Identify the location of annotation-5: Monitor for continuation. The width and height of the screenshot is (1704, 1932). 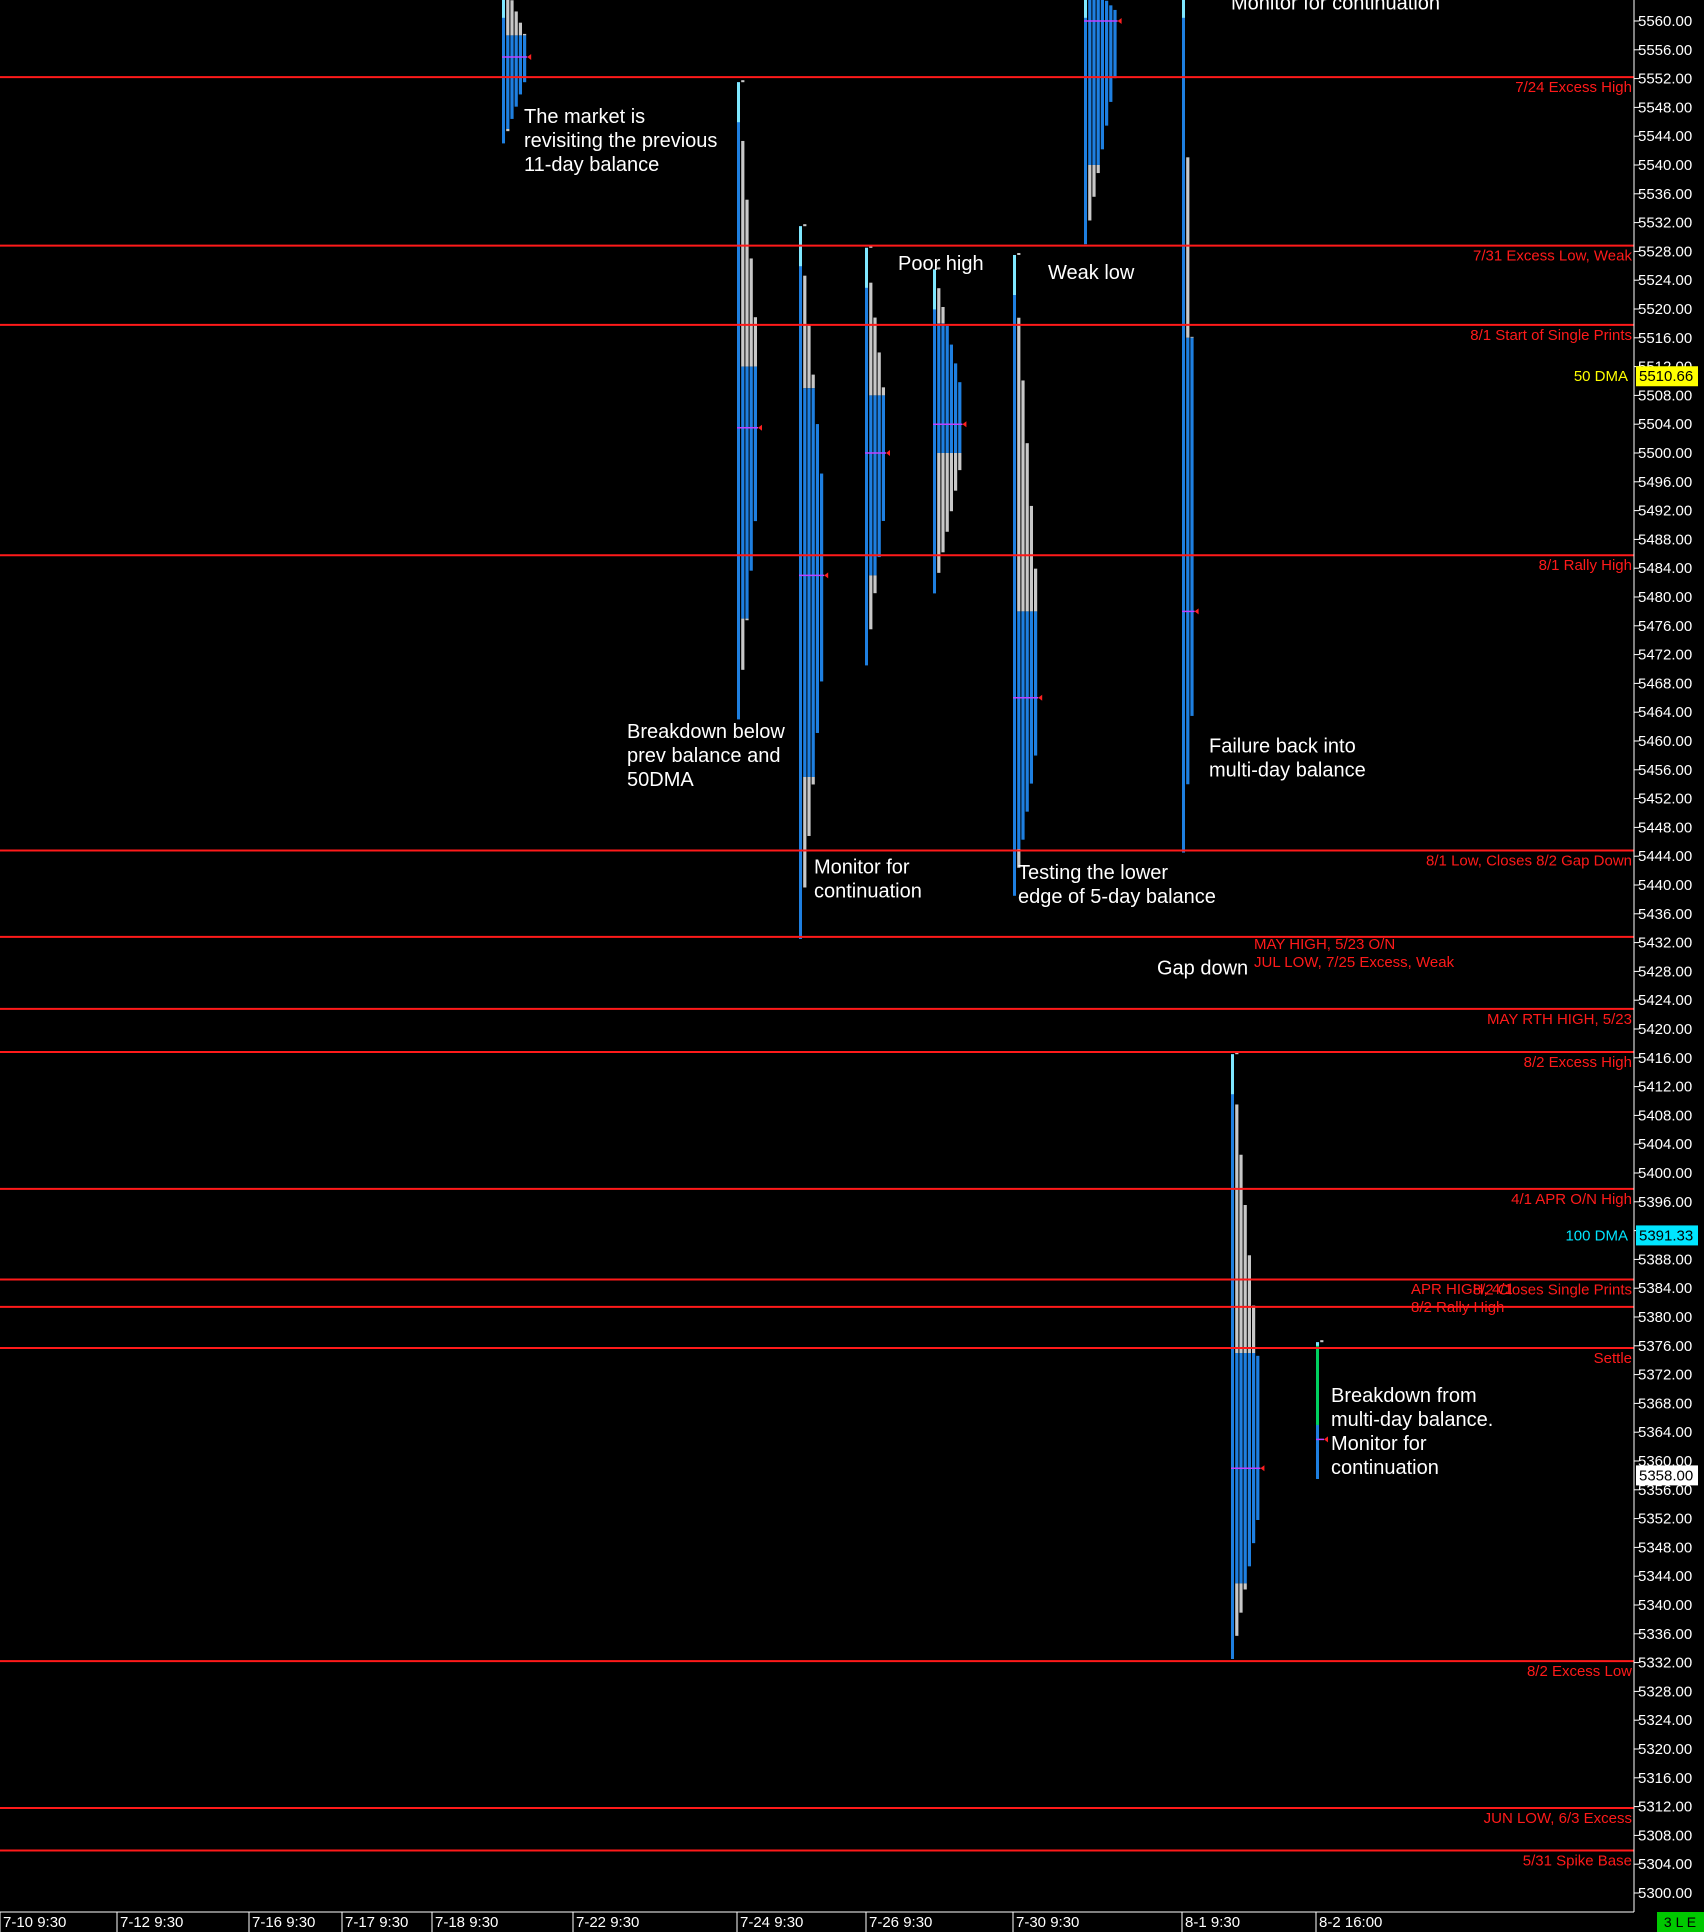
(1335, 7).